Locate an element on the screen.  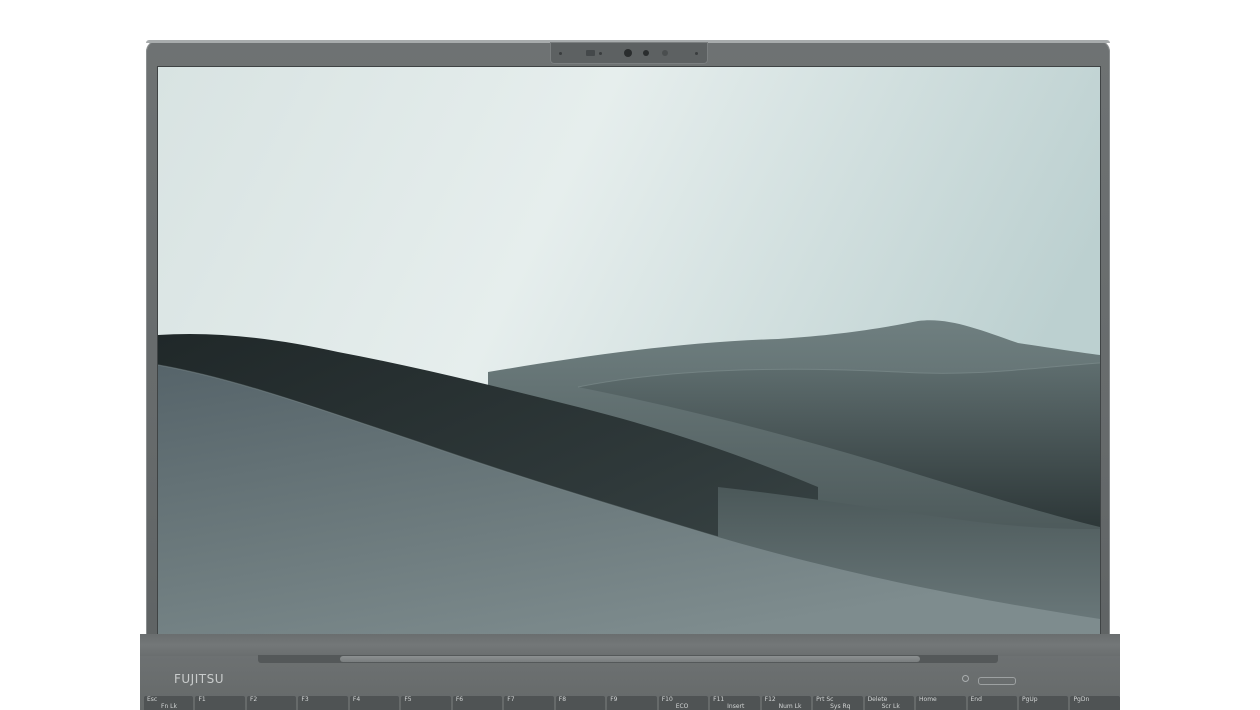
brand-logo: FUJITSU is located at coordinates (199, 679).